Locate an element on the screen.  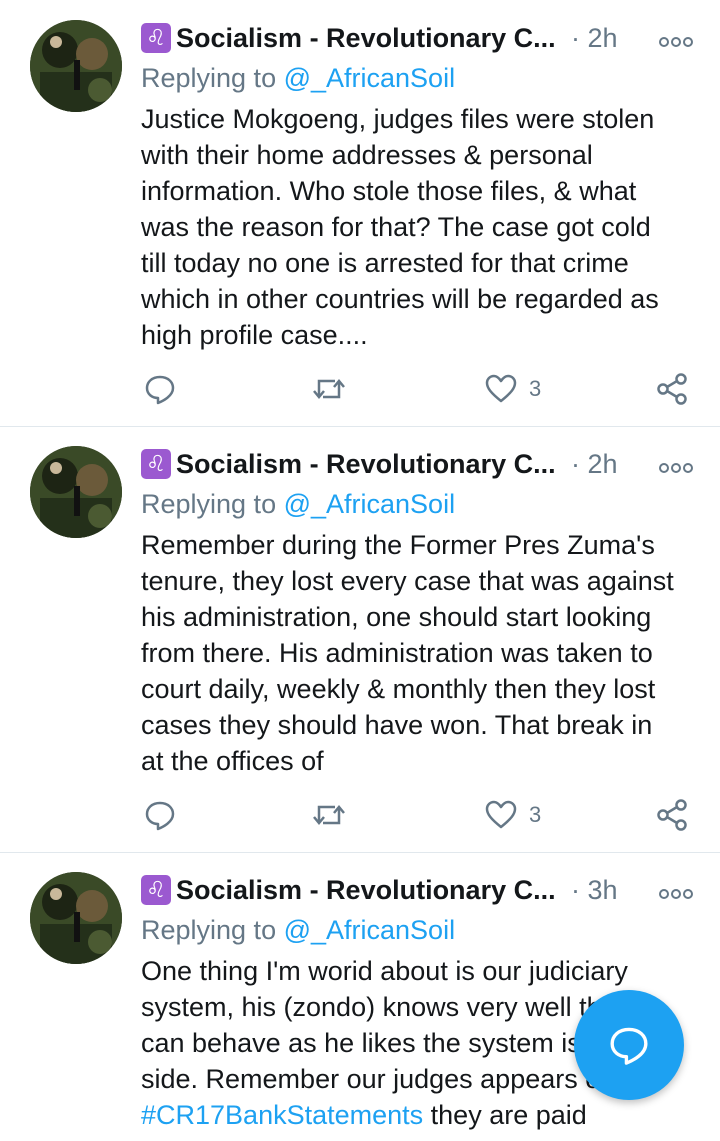
tweet-text-line: #CR17BankStatements they are paid is located at coordinates (423, 1115).